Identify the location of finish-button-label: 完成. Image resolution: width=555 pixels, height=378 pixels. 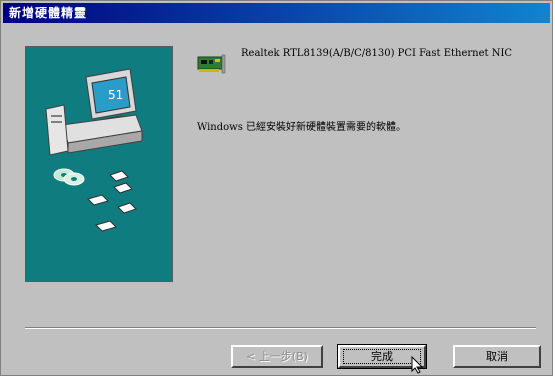
(382, 356).